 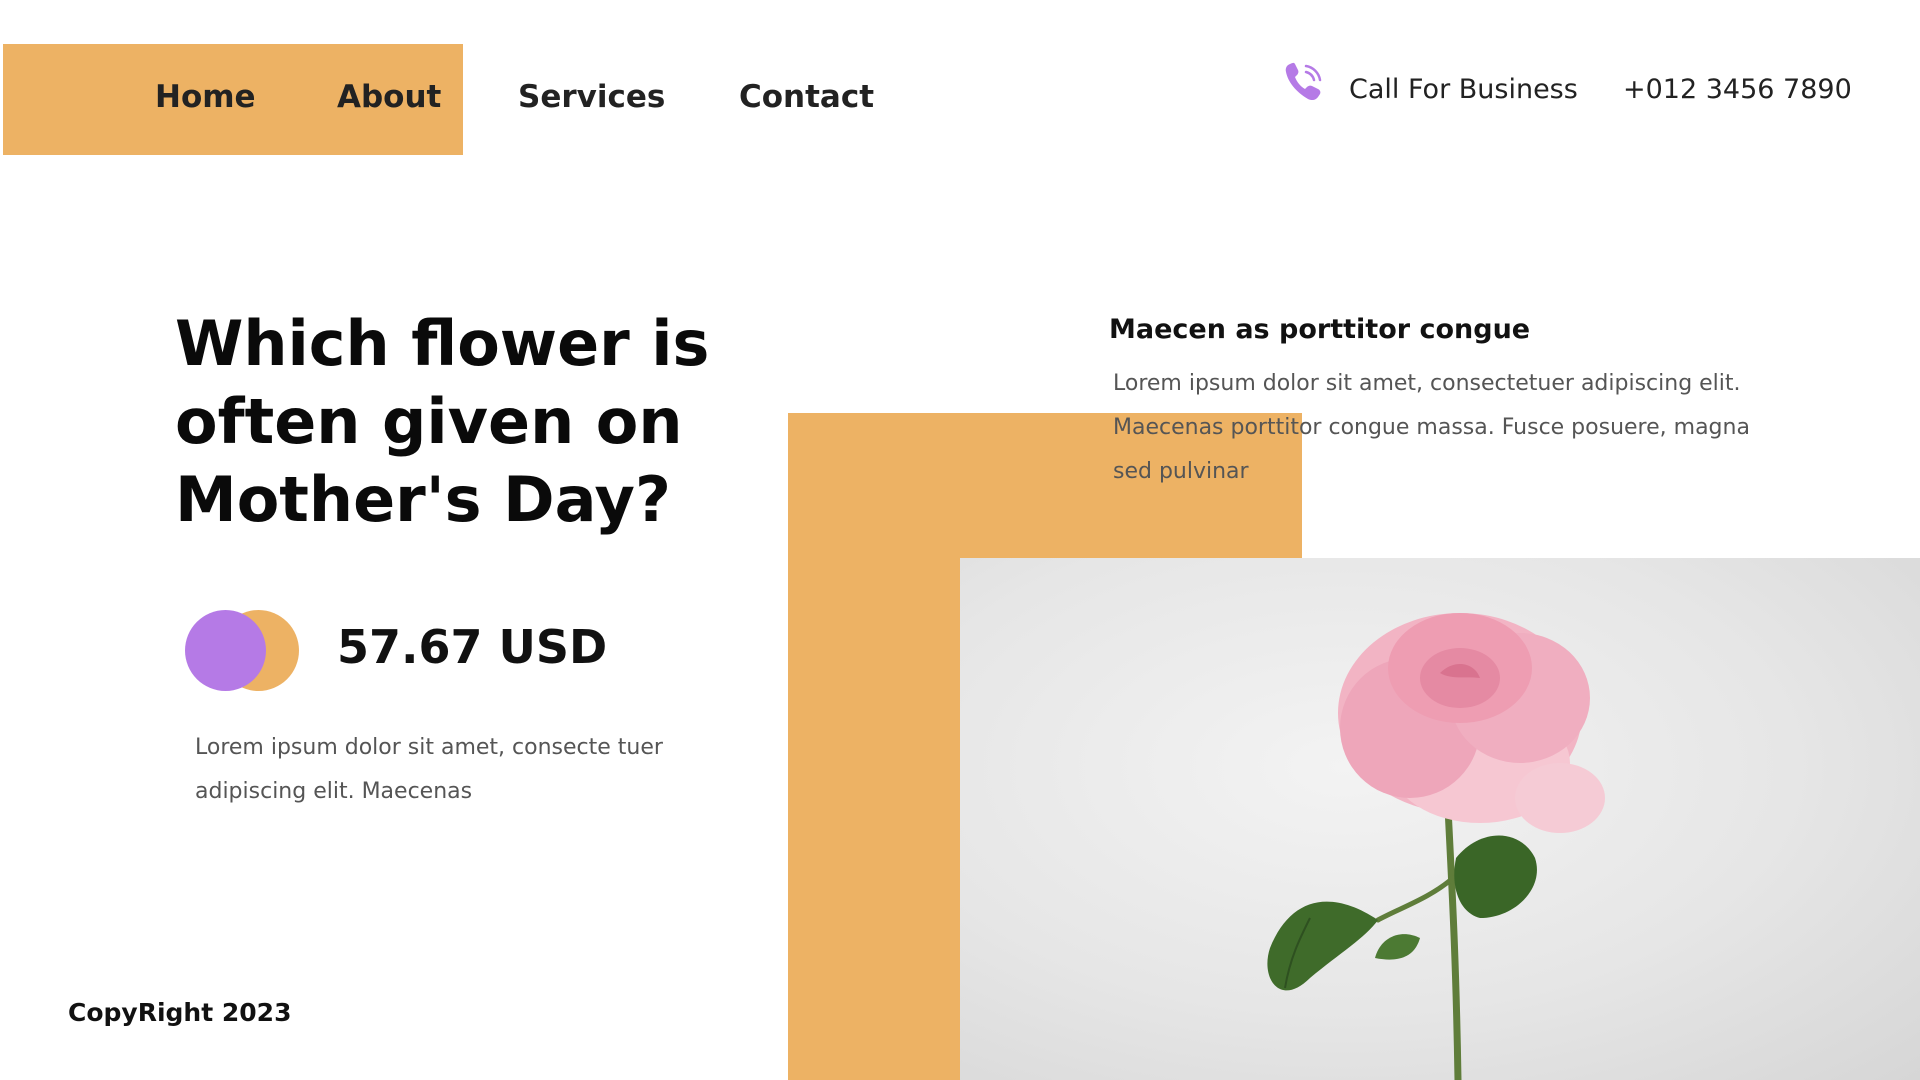 I want to click on nav-home: Home, so click(x=205, y=97).